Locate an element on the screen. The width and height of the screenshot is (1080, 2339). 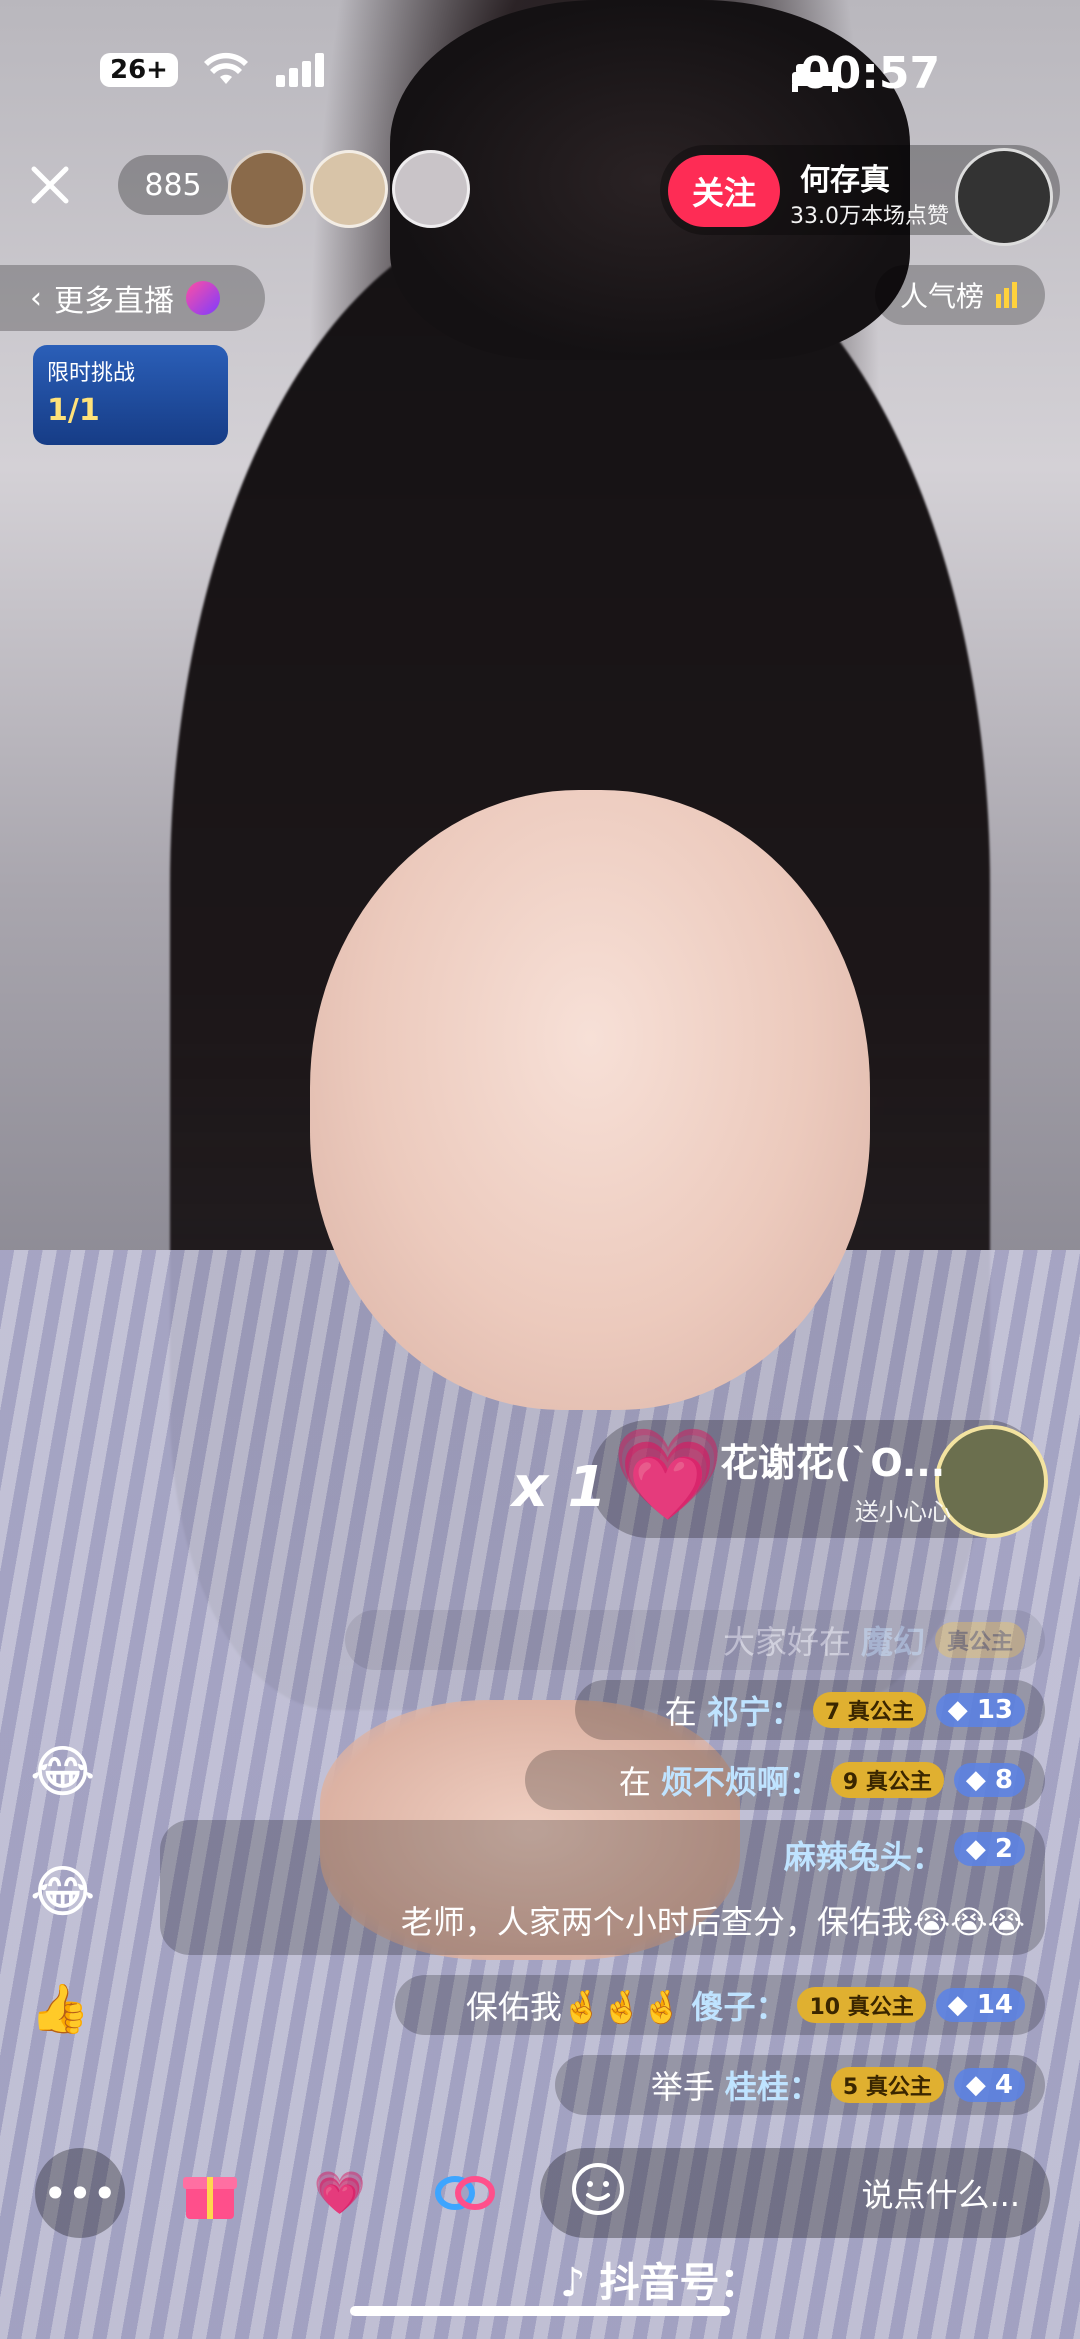
live-badge-icon is located at coordinates (203, 298).